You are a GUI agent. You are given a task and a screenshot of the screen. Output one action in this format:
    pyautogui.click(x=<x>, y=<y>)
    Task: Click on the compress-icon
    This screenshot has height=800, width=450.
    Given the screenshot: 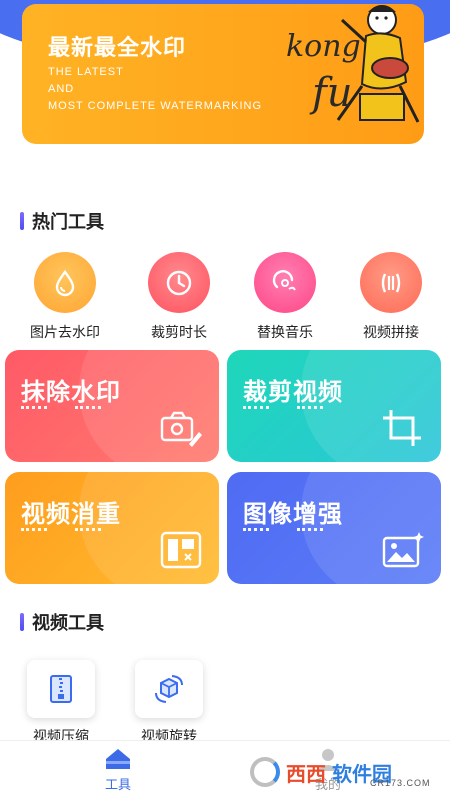 What is the action you would take?
    pyautogui.click(x=61, y=689)
    